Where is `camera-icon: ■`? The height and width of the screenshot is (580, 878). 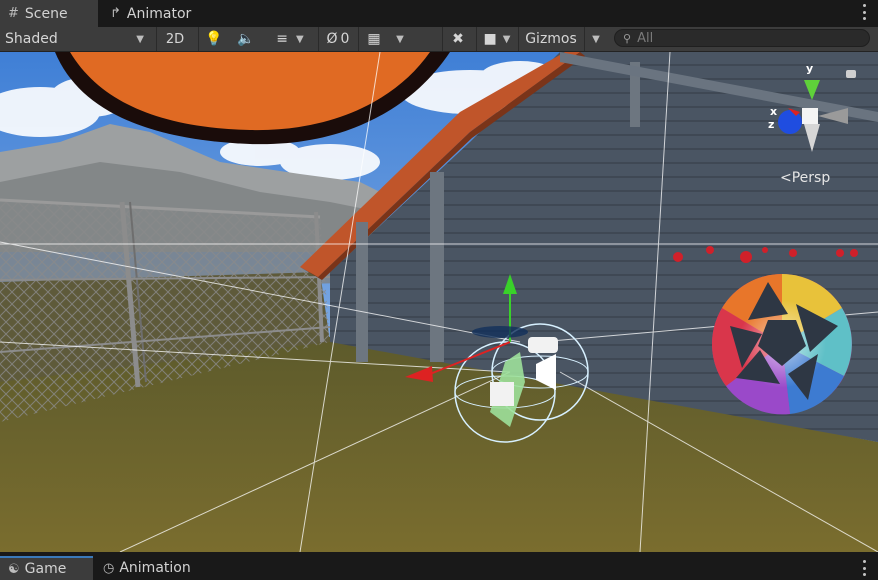
camera-icon: ■ is located at coordinates (490, 39).